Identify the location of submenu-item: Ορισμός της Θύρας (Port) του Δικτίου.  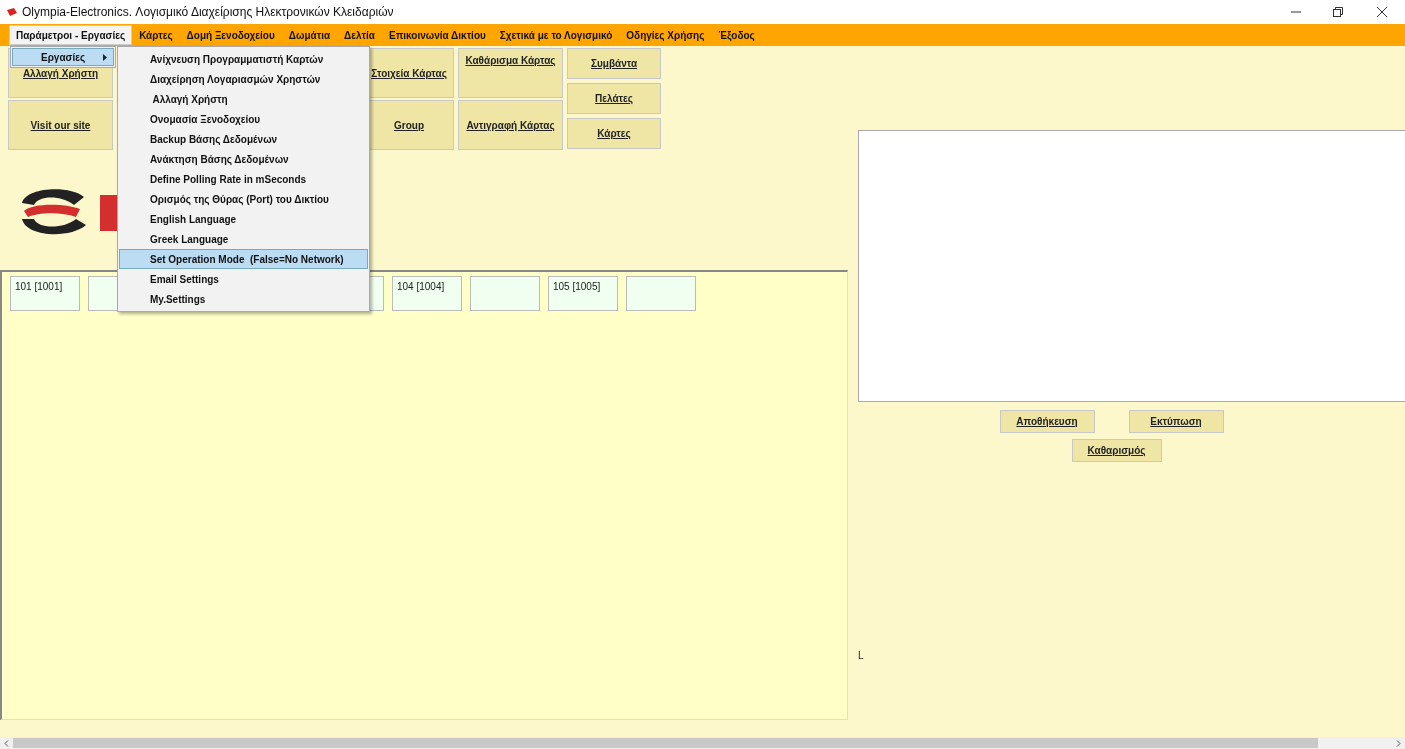
(243, 199).